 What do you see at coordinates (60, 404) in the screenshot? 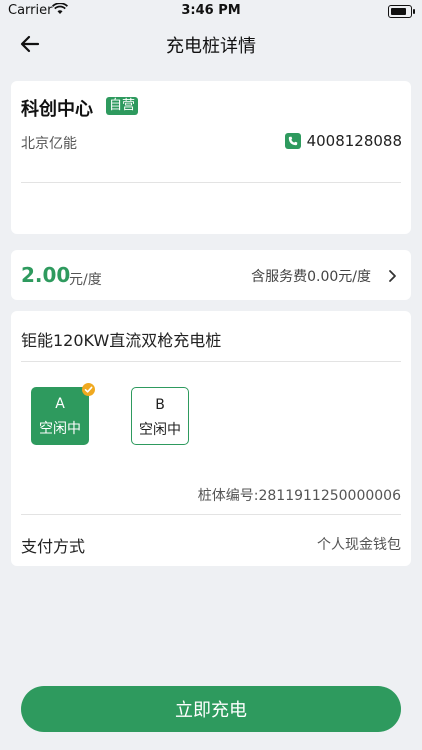
I see `gun-letter: A` at bounding box center [60, 404].